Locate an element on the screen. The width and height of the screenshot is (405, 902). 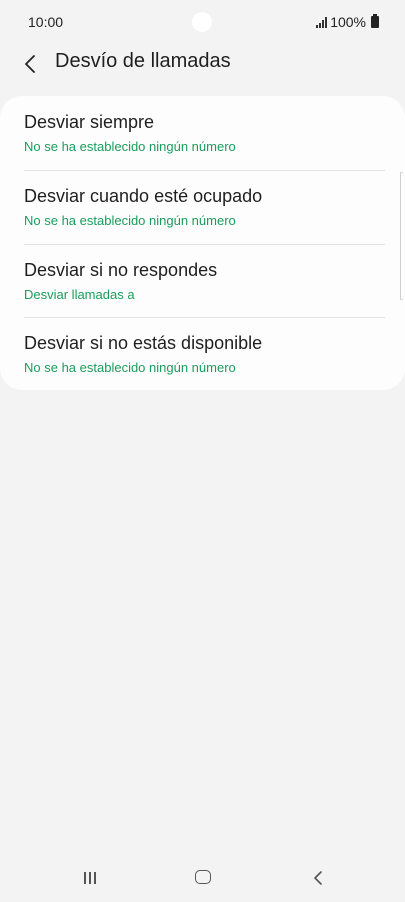
status-bar: 10:00 100% is located at coordinates (202, 23).